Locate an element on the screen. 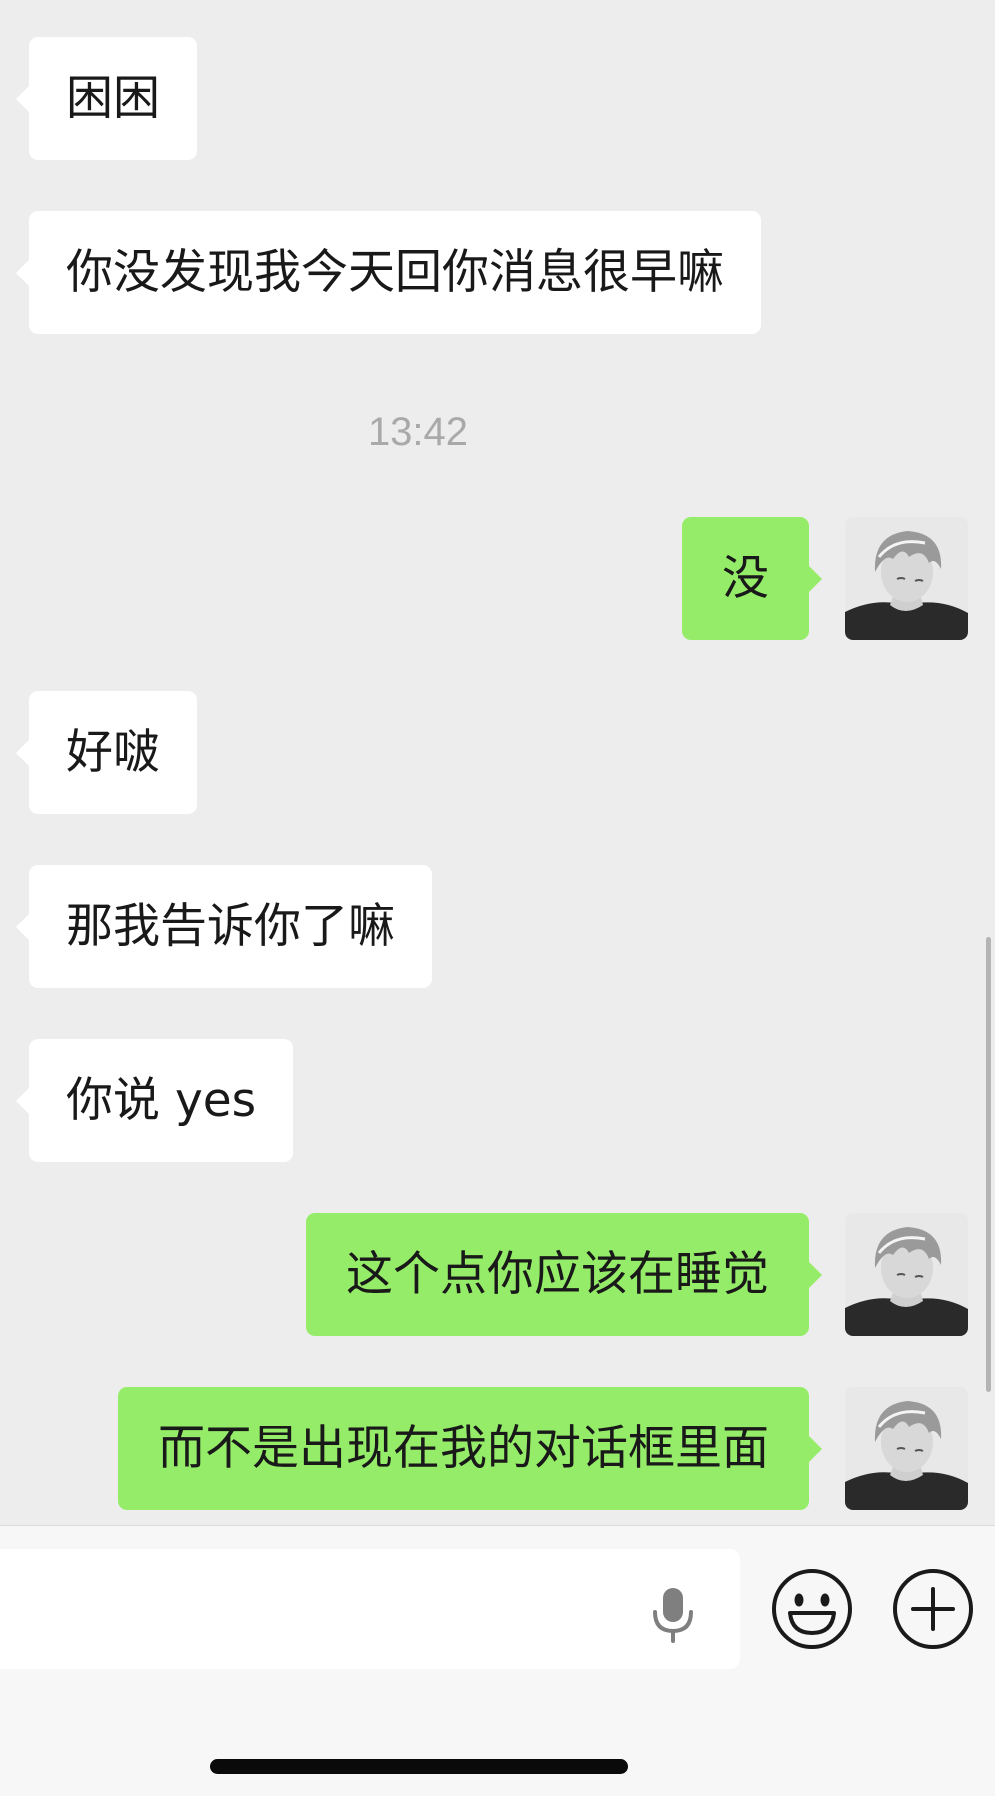 This screenshot has width=995, height=1796. outgoing-message-bubble: 这个点你应该在睡觉 is located at coordinates (564, 1274).